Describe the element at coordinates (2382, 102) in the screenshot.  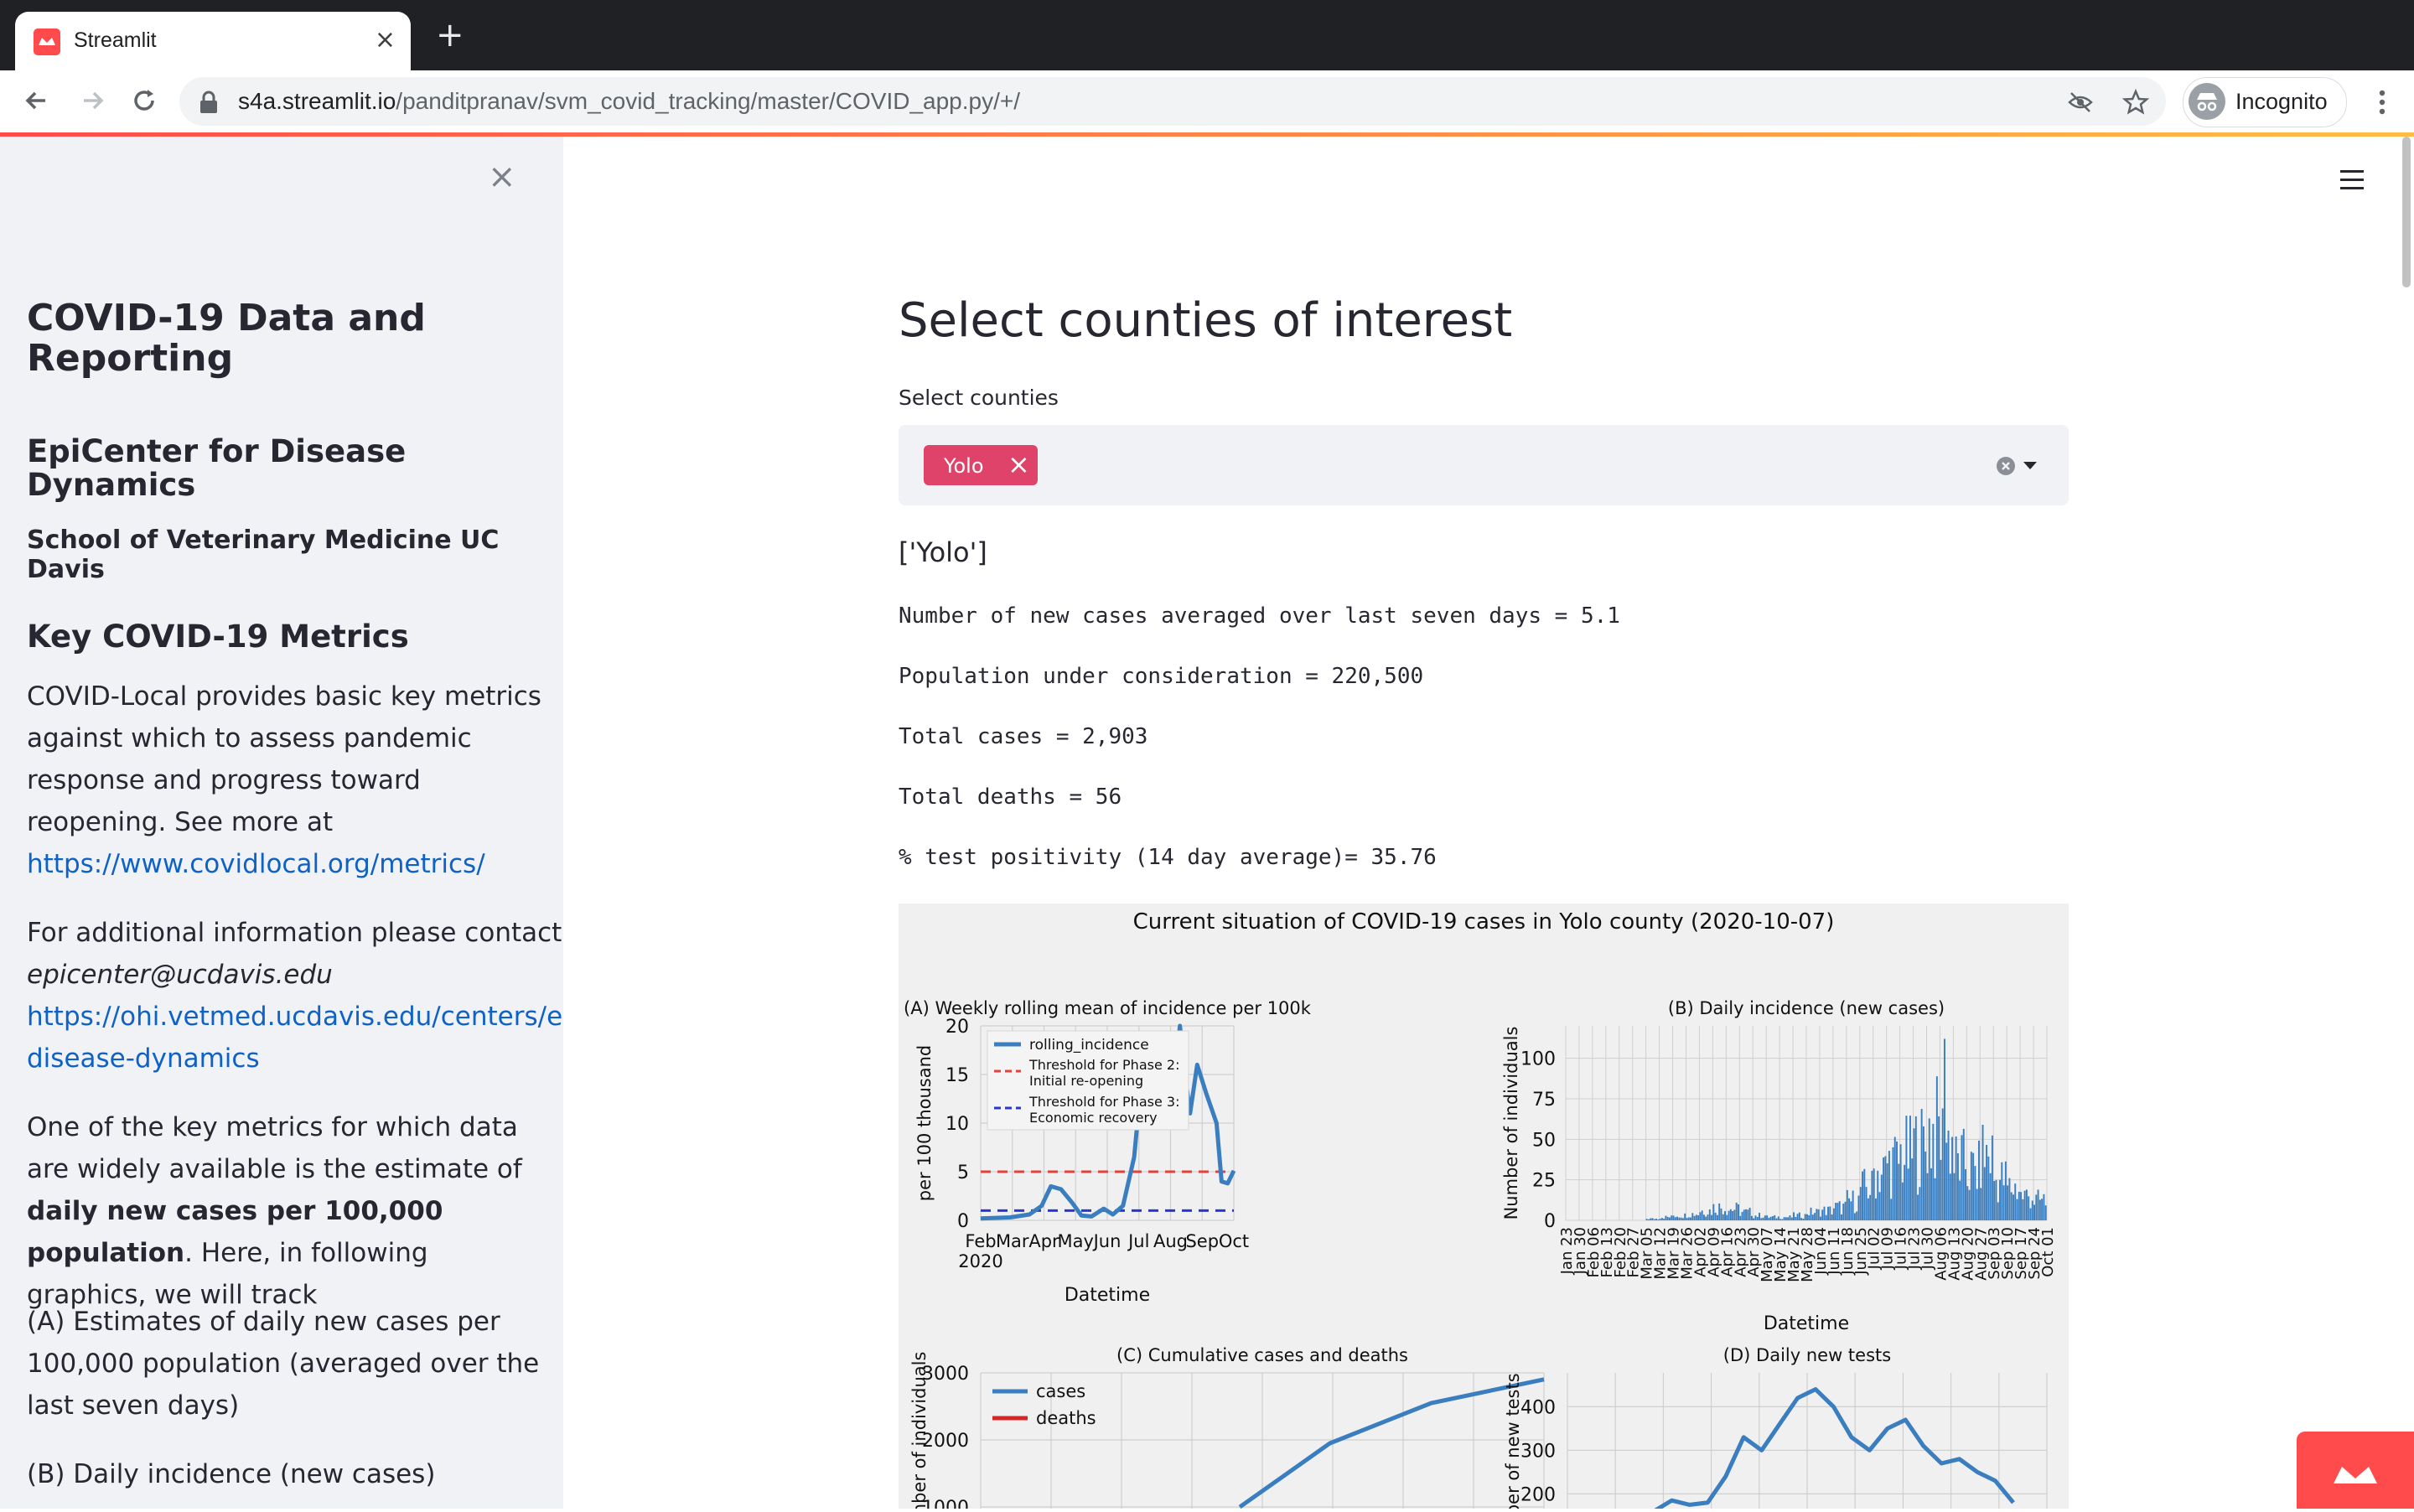
I see `browser-menu-icon` at that location.